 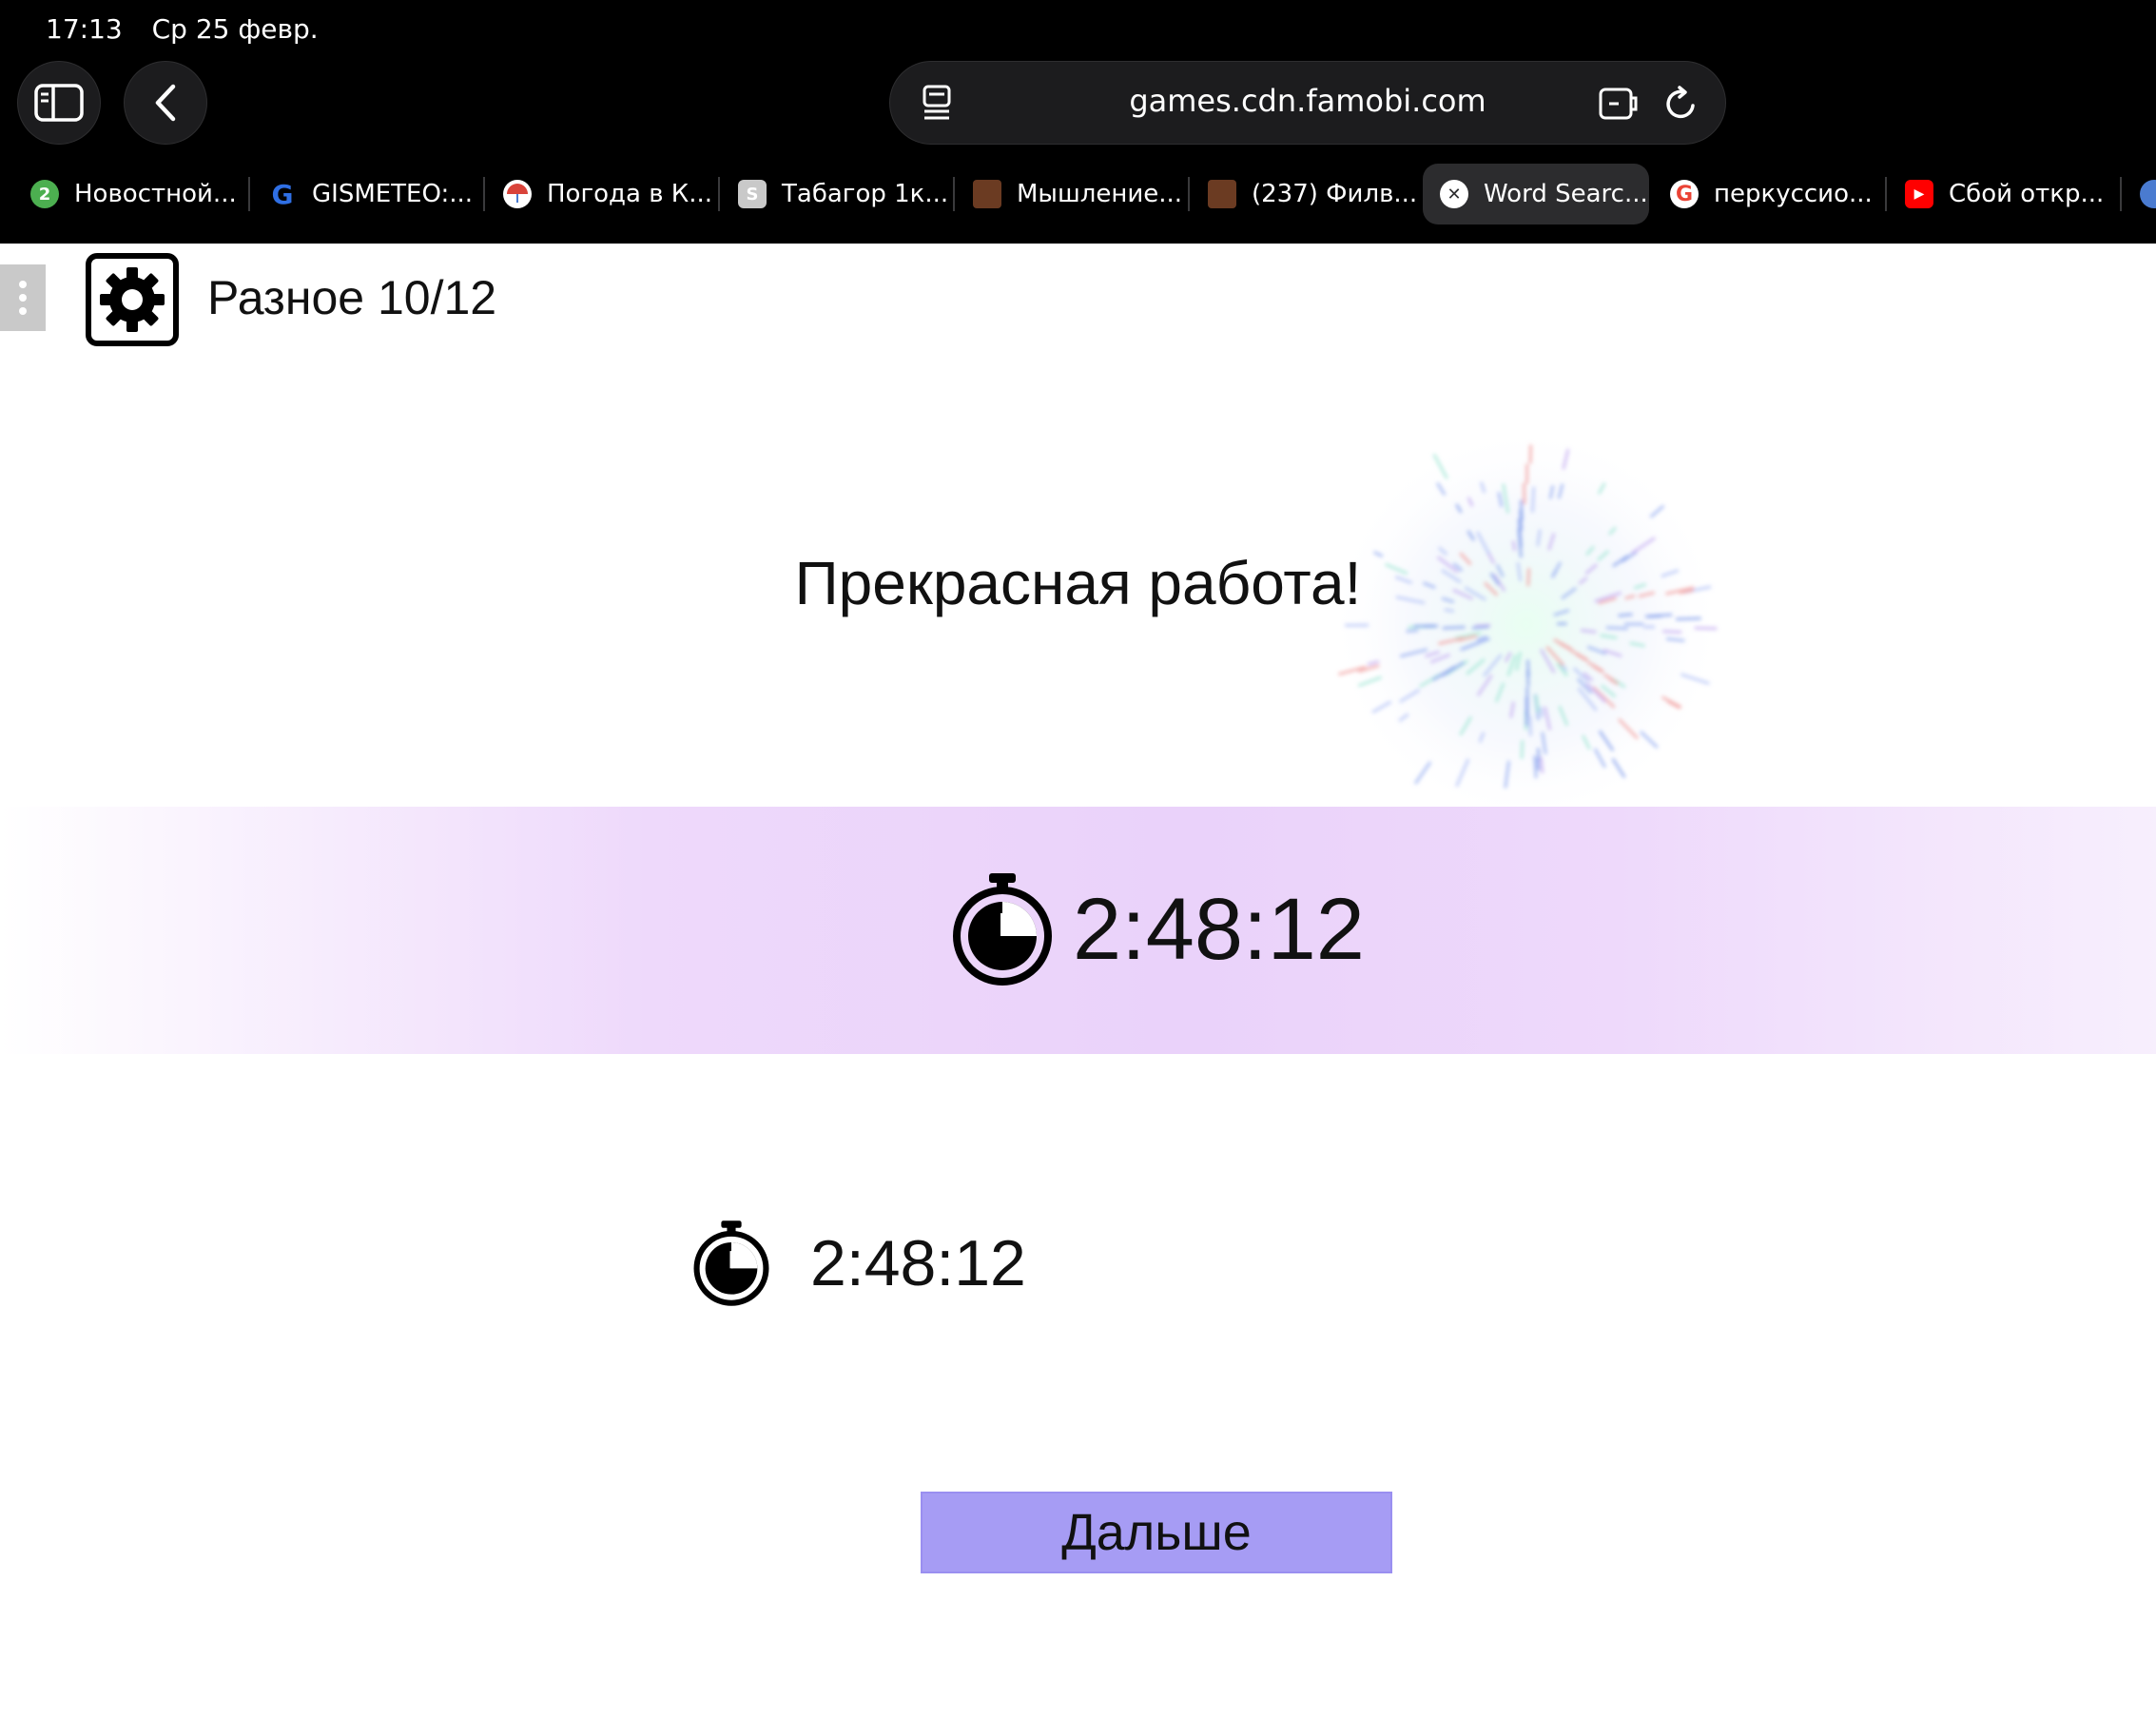 I want to click on reload-icon, so click(x=1681, y=104).